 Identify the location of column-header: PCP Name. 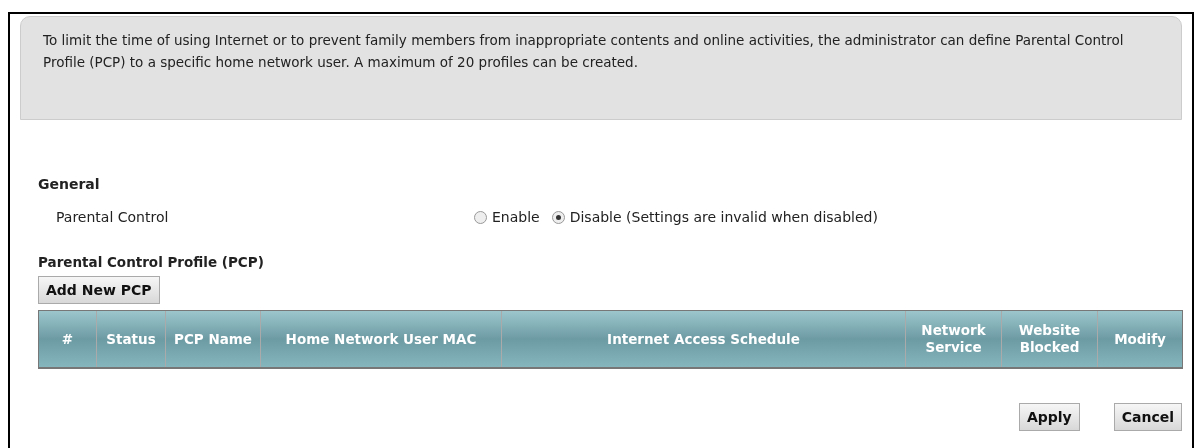
(213, 339).